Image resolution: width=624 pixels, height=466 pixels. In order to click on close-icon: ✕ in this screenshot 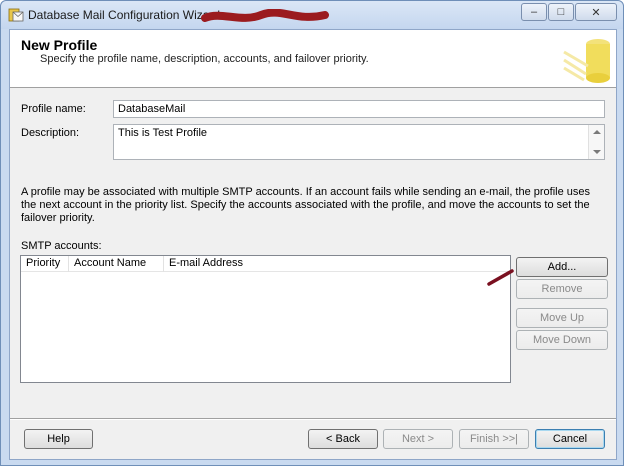, I will do `click(596, 12)`.